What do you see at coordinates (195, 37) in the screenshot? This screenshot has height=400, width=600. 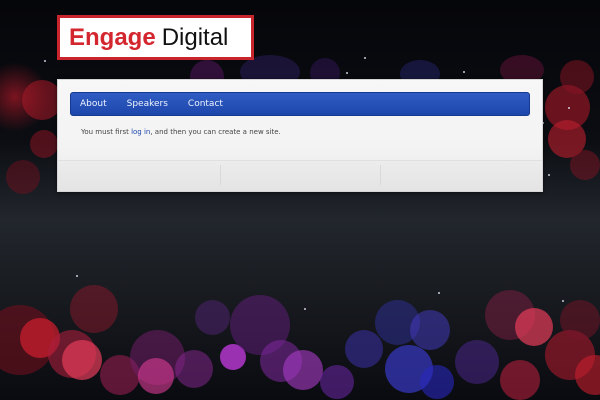 I see `logo-word-digital: Digital` at bounding box center [195, 37].